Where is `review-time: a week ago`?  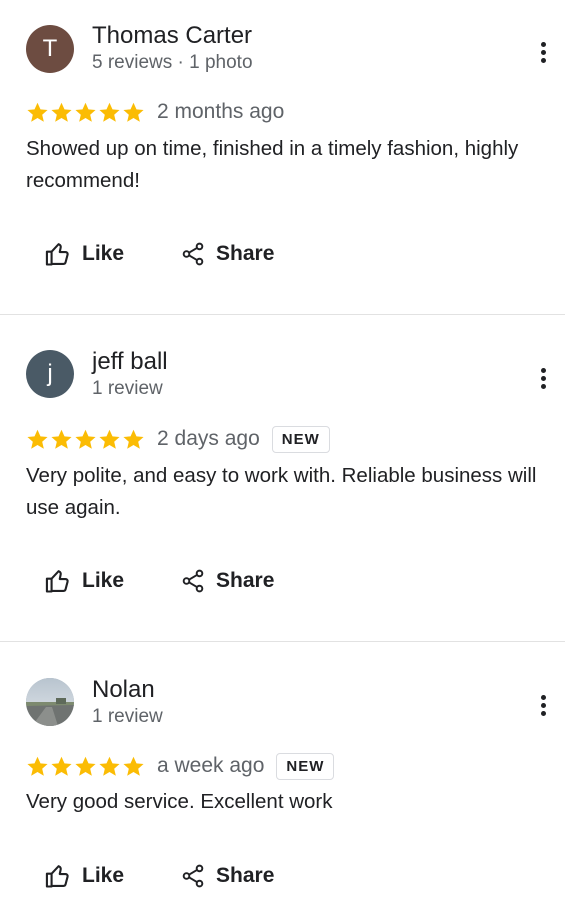 review-time: a week ago is located at coordinates (211, 765).